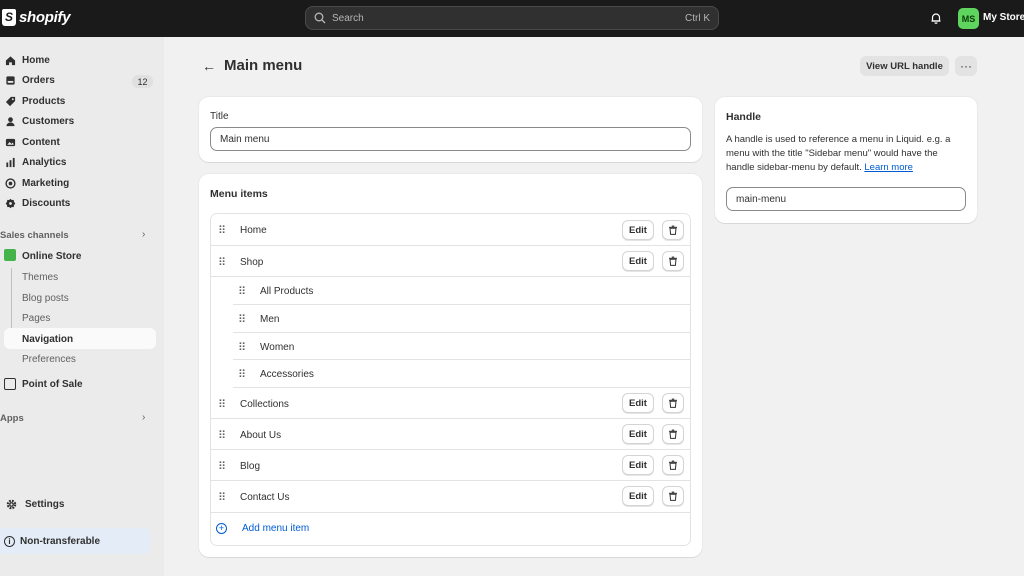  I want to click on sidebar-item-home: Home, so click(25, 60).